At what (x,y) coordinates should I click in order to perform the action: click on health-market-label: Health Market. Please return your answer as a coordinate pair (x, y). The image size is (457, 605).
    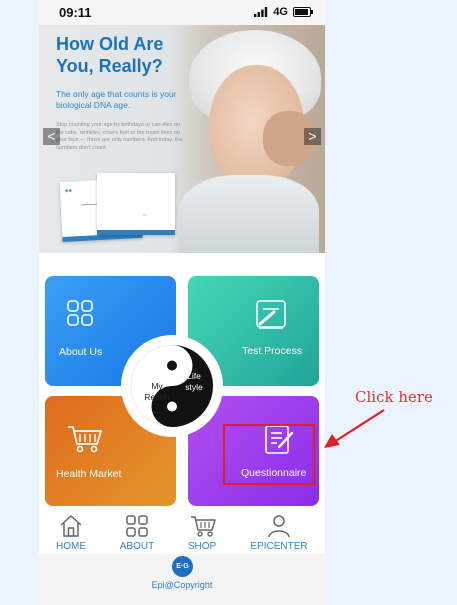
    Looking at the image, I should click on (89, 474).